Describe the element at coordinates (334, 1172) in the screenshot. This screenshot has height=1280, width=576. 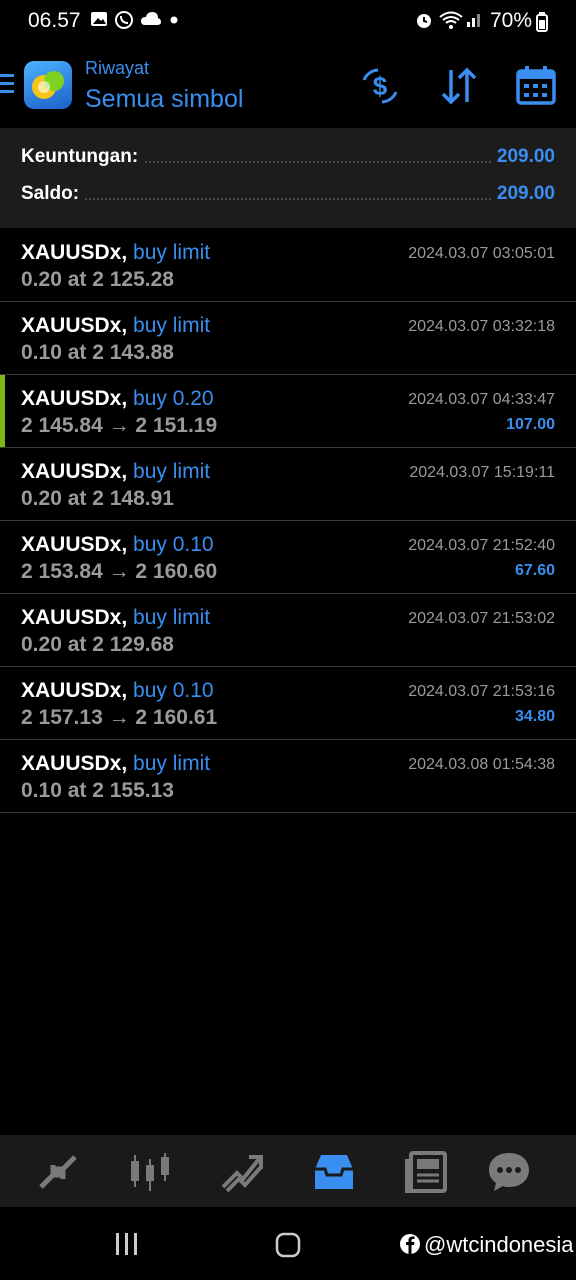
I see `history-icon` at that location.